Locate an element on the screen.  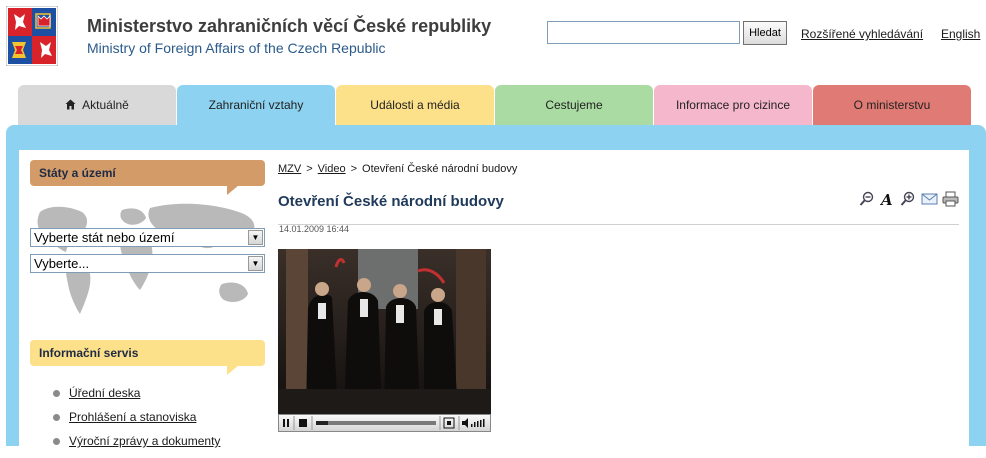
country-select: Vyberte stát nebo území ▼ is located at coordinates (147, 237).